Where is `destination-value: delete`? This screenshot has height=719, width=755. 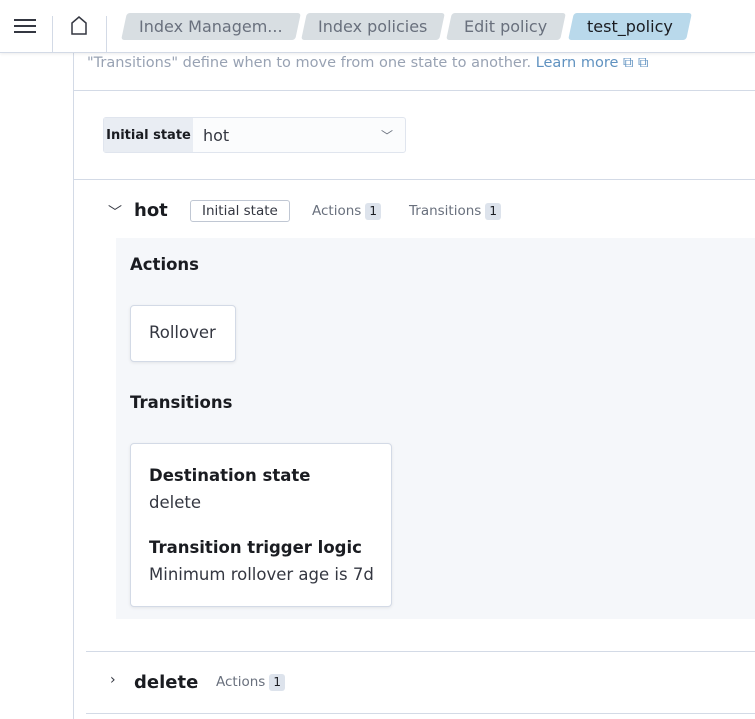
destination-value: delete is located at coordinates (175, 502).